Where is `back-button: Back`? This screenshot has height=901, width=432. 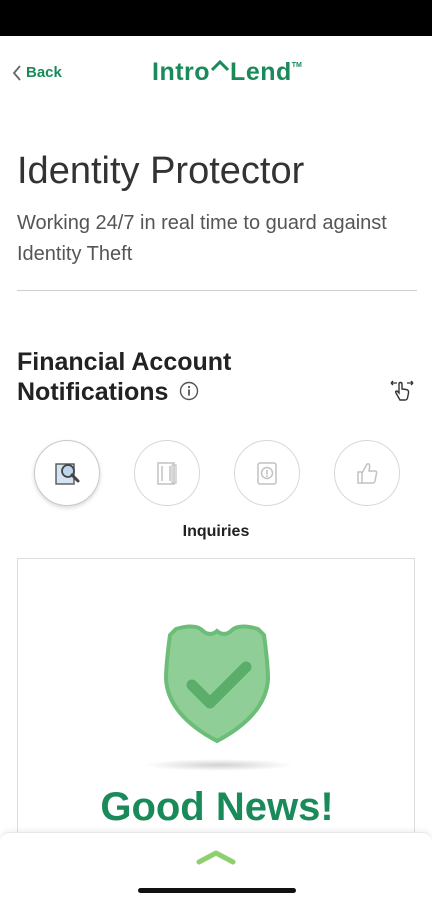 back-button: Back is located at coordinates (37, 72).